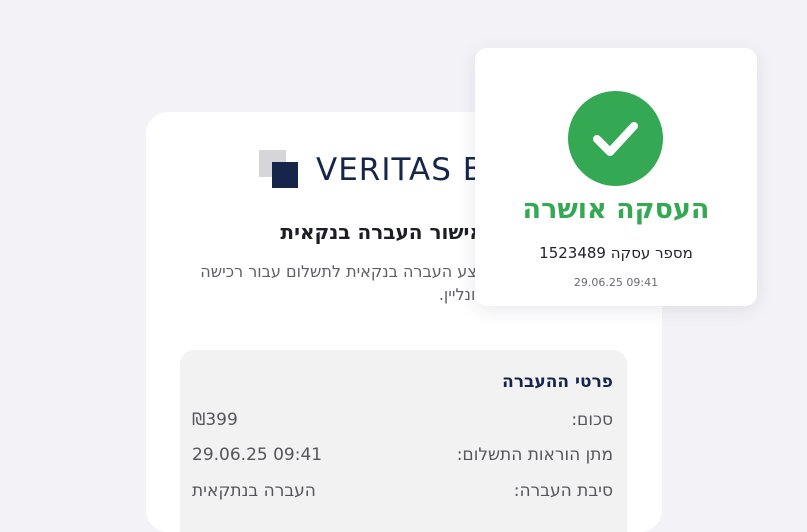 The width and height of the screenshot is (807, 532). I want to click on reason-value: העברה בנתקאית, so click(254, 491).